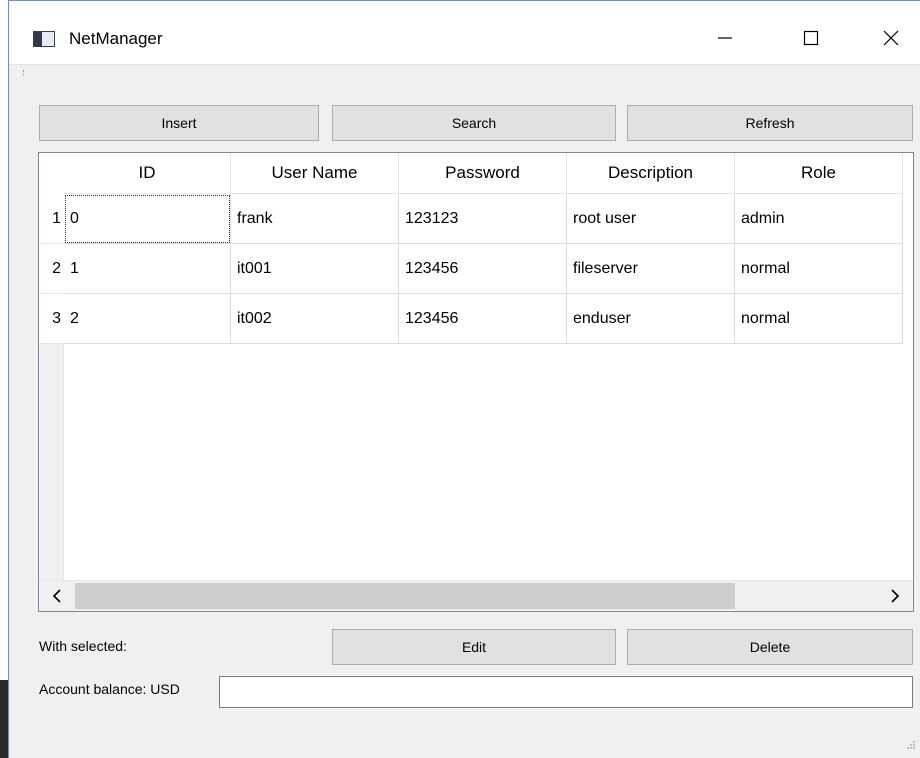  I want to click on scroll-left-button, so click(57, 596).